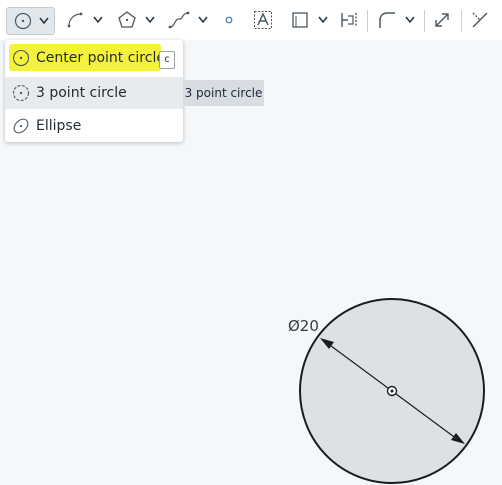 This screenshot has width=502, height=485. I want to click on menu-item-label: Center point circle, so click(100, 58).